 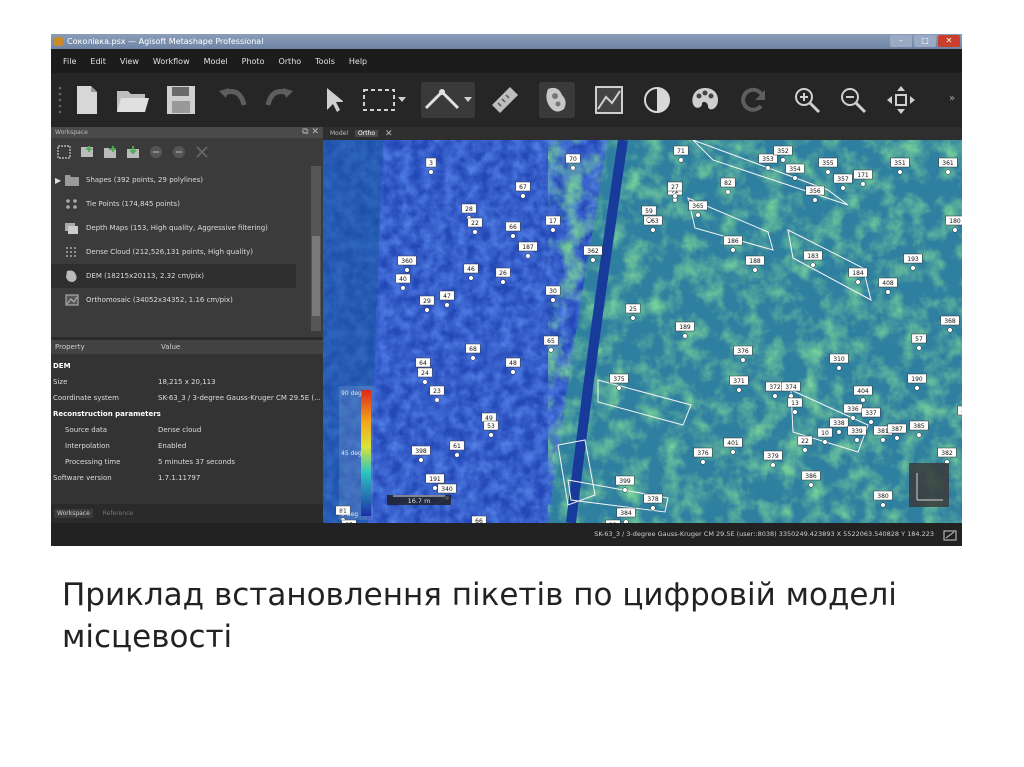 I want to click on add-folder-icon, so click(x=110, y=152).